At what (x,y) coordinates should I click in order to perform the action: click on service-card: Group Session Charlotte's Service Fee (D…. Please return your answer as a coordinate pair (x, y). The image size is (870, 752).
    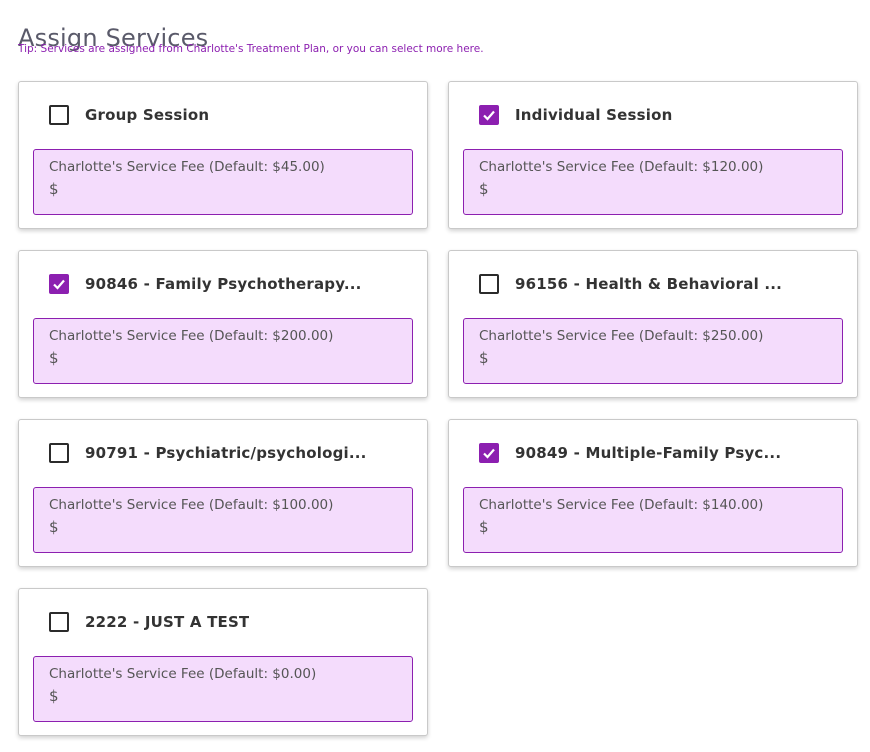
    Looking at the image, I should click on (223, 155).